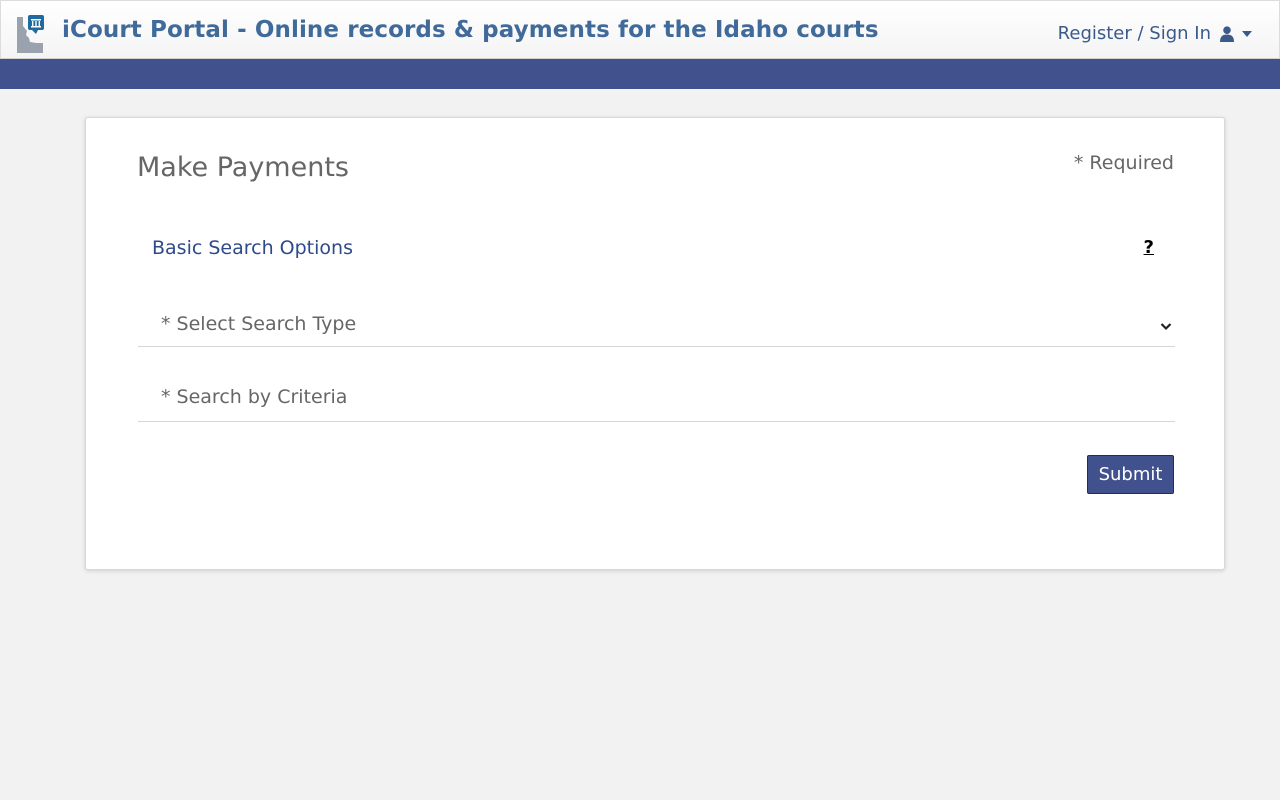  What do you see at coordinates (1123, 163) in the screenshot?
I see `required-note: * Required` at bounding box center [1123, 163].